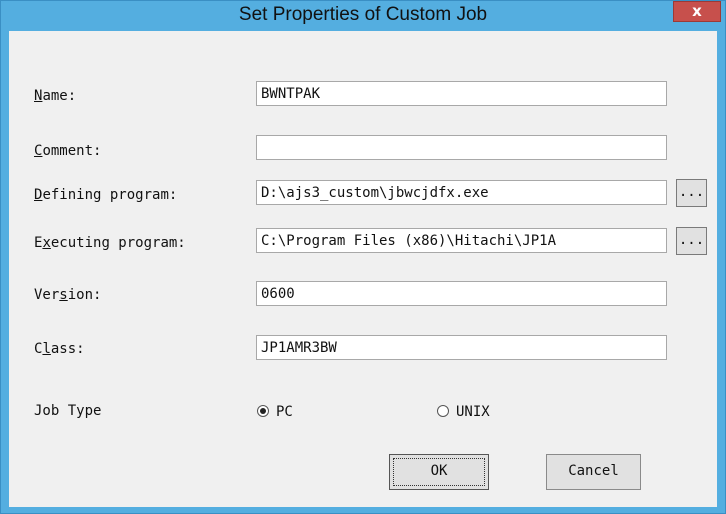 Image resolution: width=726 pixels, height=514 pixels. What do you see at coordinates (461, 93) in the screenshot?
I see `name-input: BWNTPAK` at bounding box center [461, 93].